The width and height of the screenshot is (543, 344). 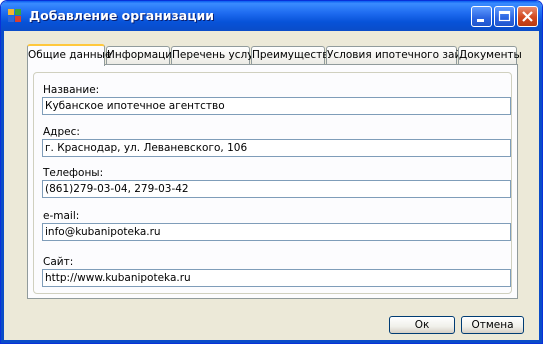 What do you see at coordinates (58, 262) in the screenshot?
I see `site-label: Сайт:` at bounding box center [58, 262].